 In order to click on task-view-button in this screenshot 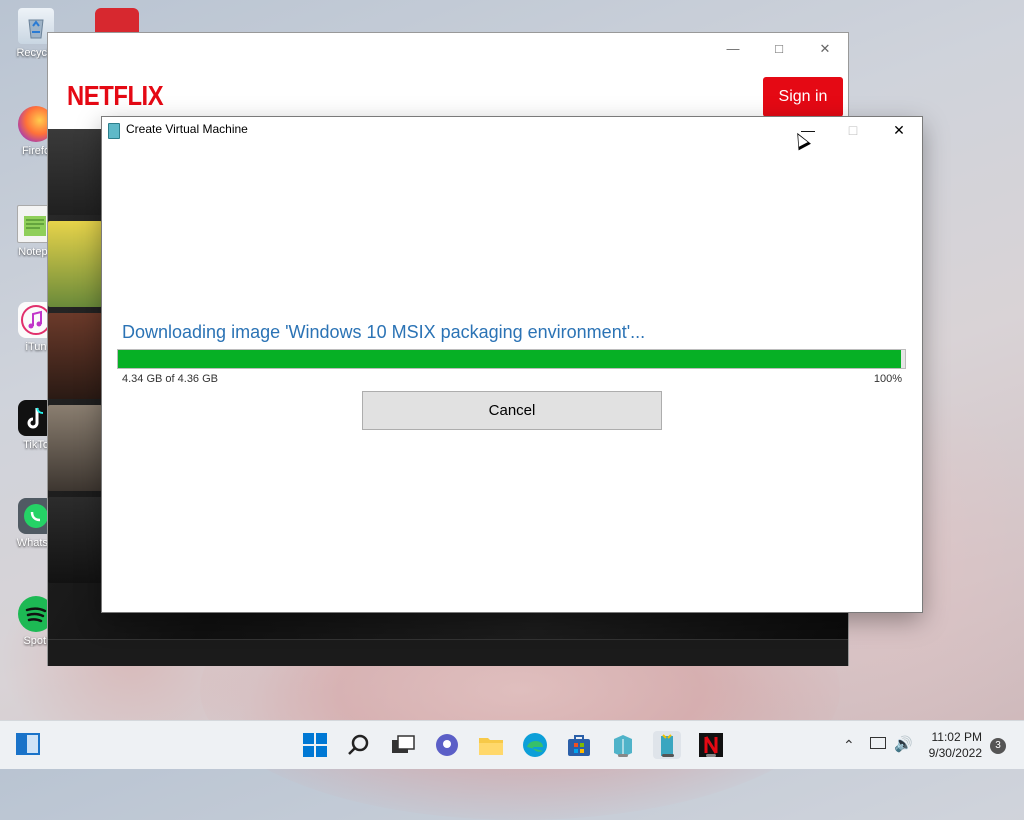, I will do `click(403, 745)`.